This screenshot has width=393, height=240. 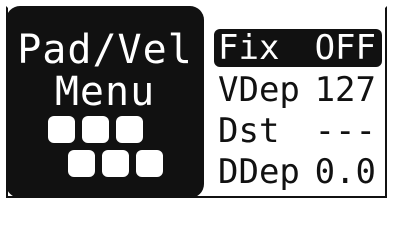 I want to click on param-row-dst: Dst ---, so click(x=298, y=131).